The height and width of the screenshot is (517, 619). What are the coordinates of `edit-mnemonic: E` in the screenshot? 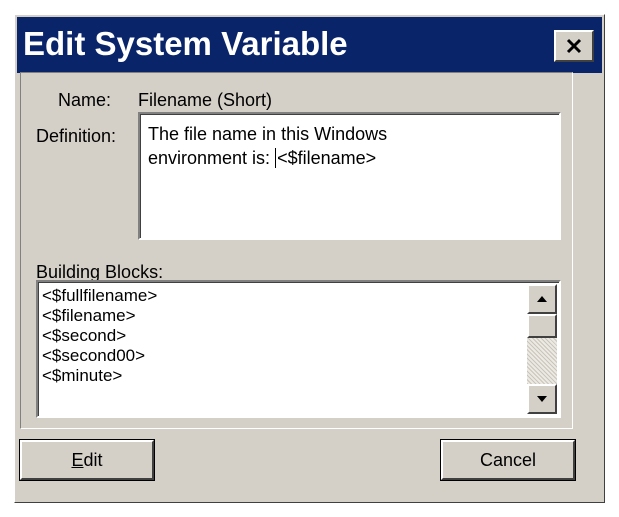 It's located at (77, 460).